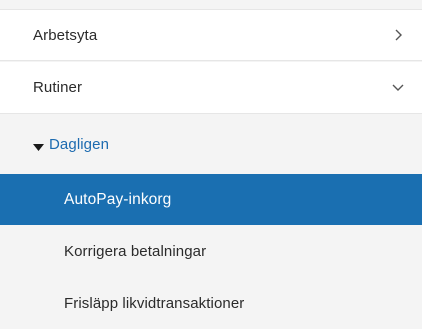  I want to click on nav-group-label: Dagligen, so click(79, 144).